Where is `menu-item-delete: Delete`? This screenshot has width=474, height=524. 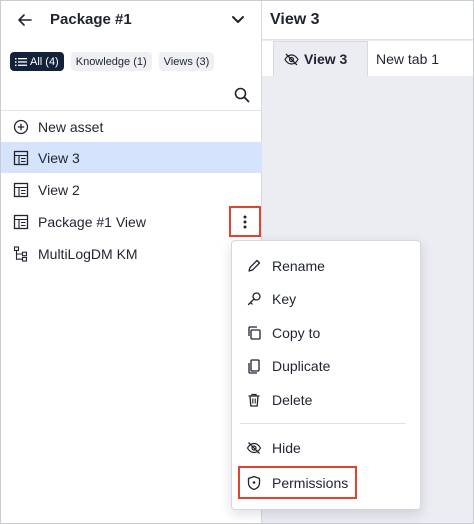
menu-item-delete: Delete is located at coordinates (326, 400).